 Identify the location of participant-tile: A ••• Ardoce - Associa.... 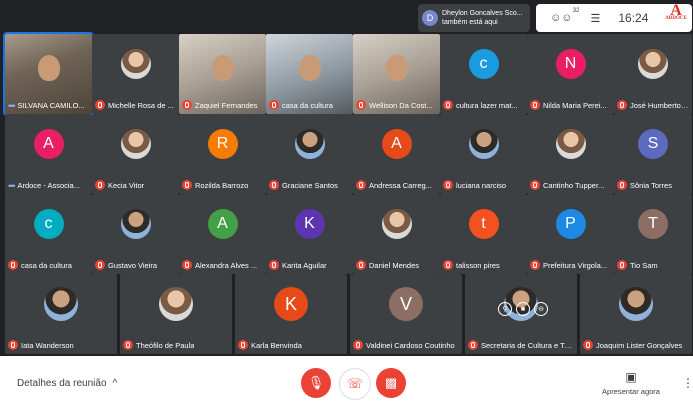
(48, 154).